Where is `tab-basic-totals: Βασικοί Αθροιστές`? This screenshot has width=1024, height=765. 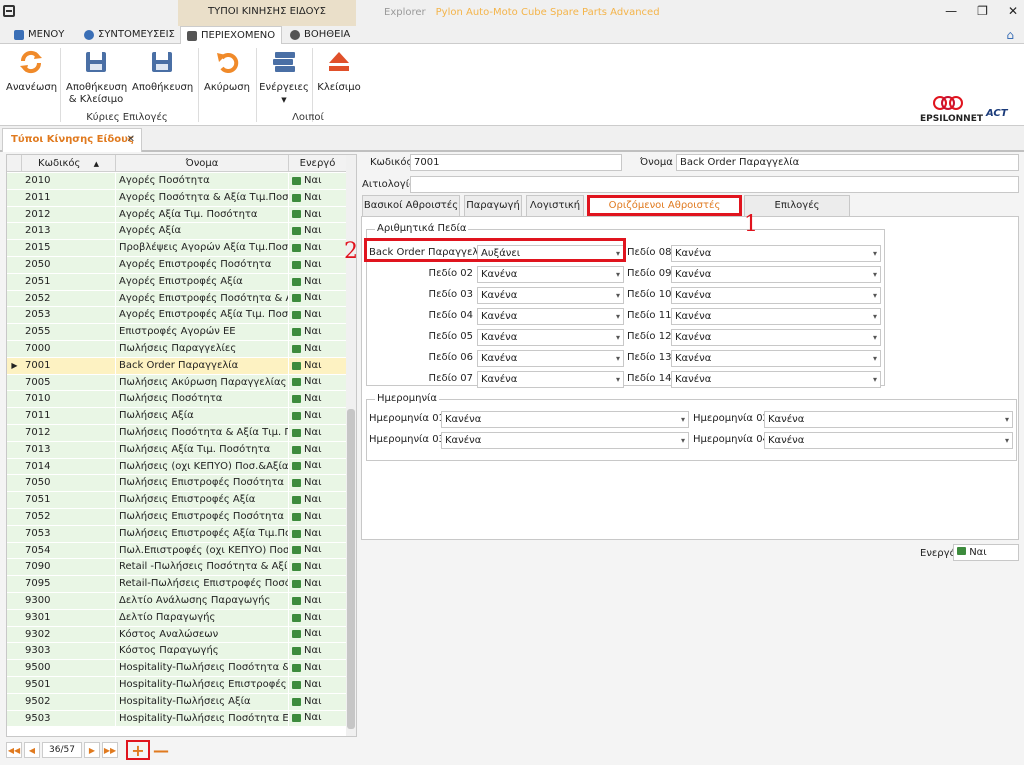 tab-basic-totals: Βασικοί Αθροιστές is located at coordinates (411, 205).